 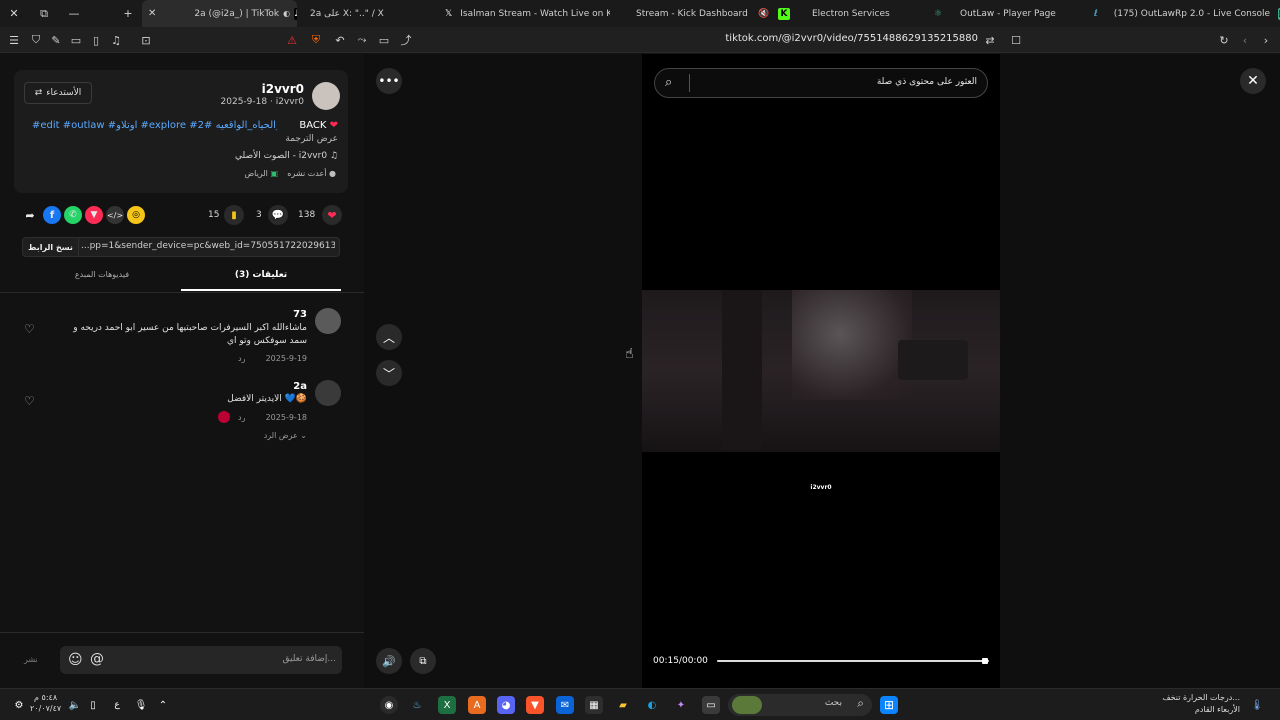 I want to click on progress-handle, so click(x=985, y=661).